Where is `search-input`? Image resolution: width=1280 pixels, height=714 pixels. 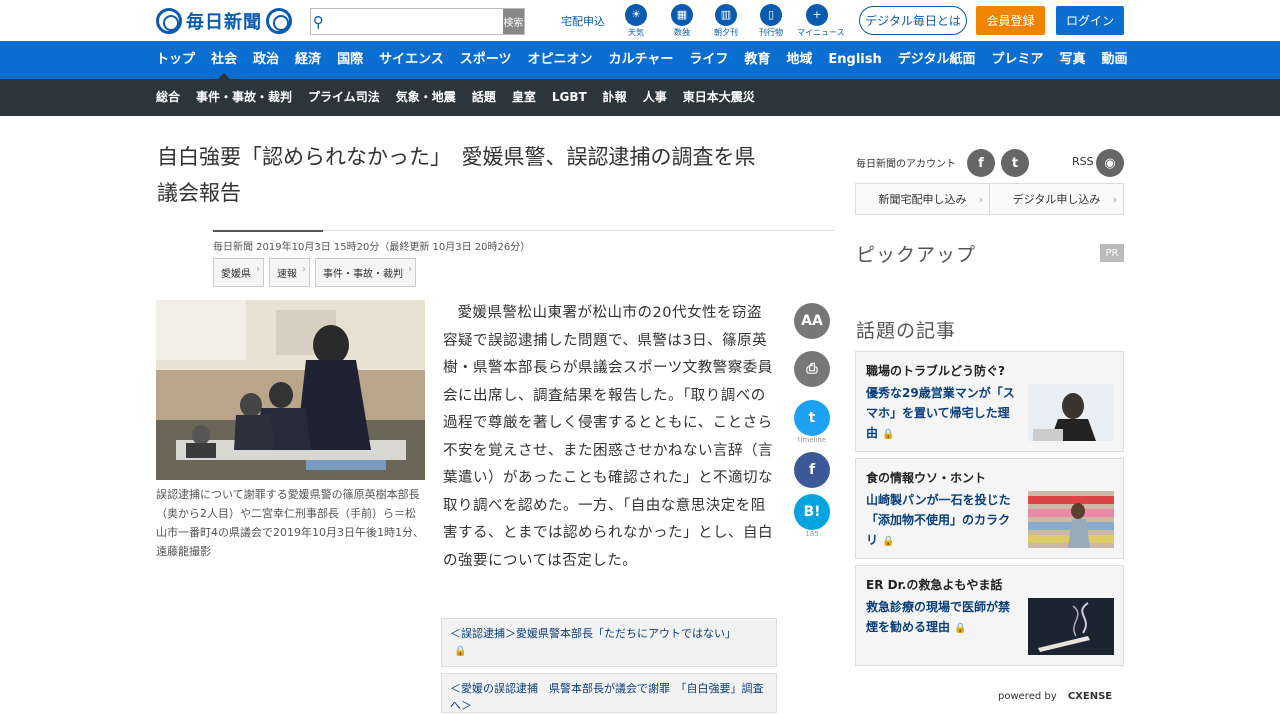
search-input is located at coordinates (414, 21).